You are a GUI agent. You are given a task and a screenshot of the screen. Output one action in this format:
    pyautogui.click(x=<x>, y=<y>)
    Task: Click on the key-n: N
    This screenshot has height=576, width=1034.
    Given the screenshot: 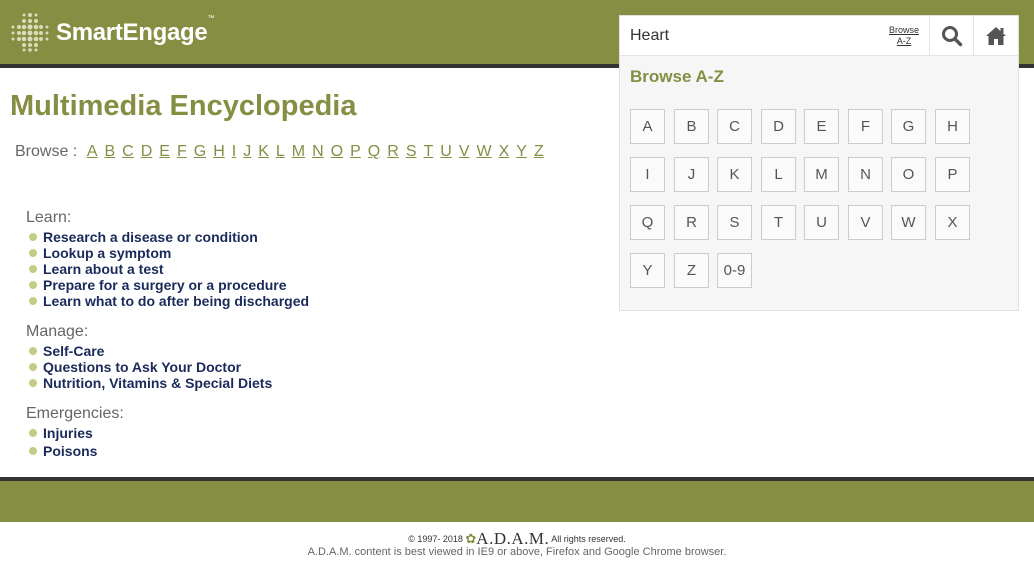 What is the action you would take?
    pyautogui.click(x=865, y=174)
    